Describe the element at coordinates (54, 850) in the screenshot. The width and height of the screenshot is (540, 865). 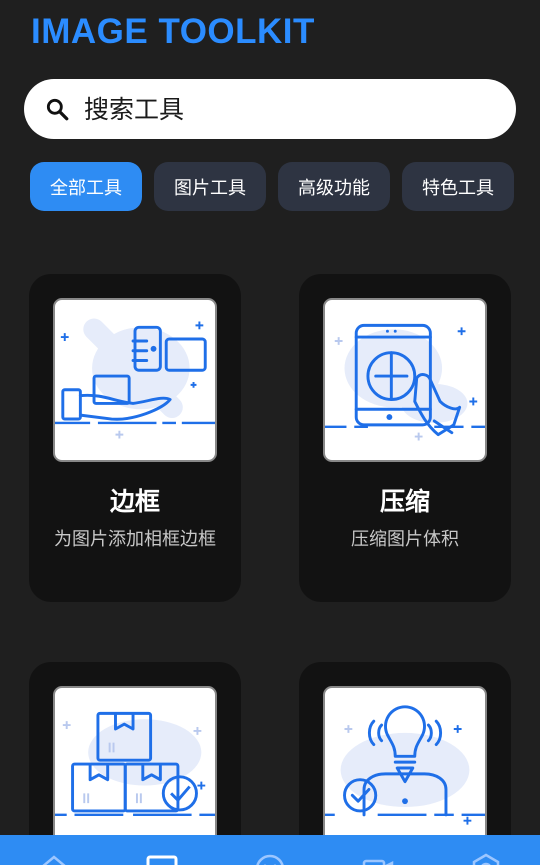
I see `nav-home` at that location.